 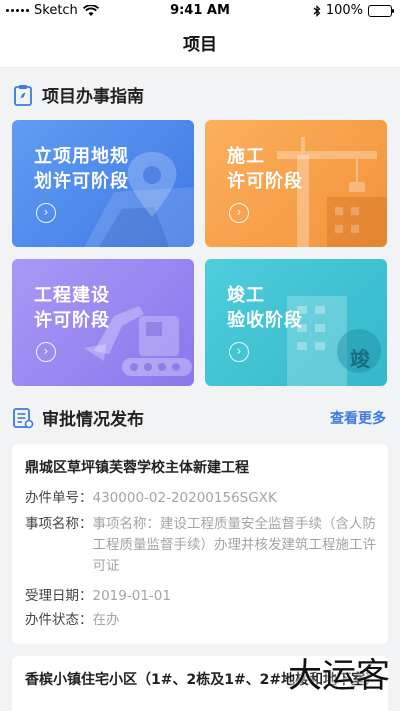 What do you see at coordinates (184, 498) in the screenshot?
I see `approval-number: 430000-02-20200156SGXK` at bounding box center [184, 498].